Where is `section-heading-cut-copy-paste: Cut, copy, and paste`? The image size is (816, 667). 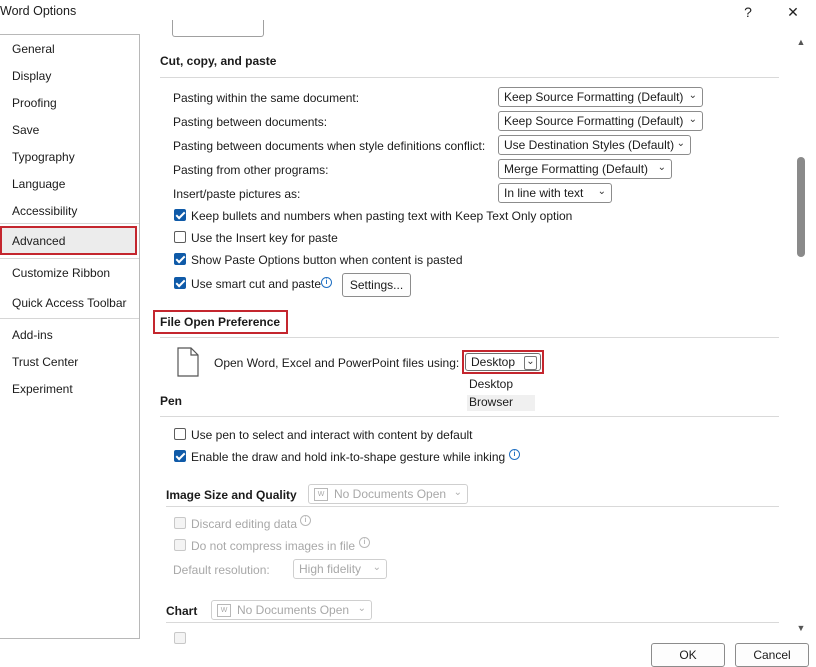
section-heading-cut-copy-paste: Cut, copy, and paste is located at coordinates (218, 61).